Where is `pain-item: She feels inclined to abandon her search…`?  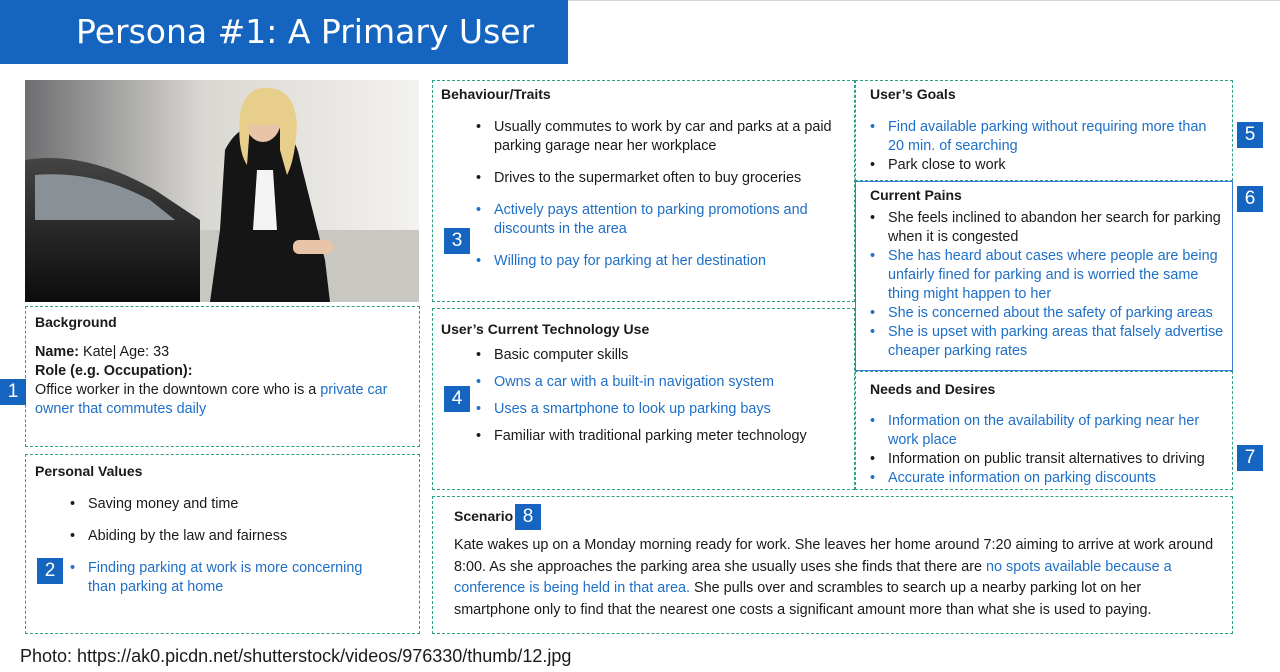
pain-item: She feels inclined to abandon her search… is located at coordinates (1048, 228).